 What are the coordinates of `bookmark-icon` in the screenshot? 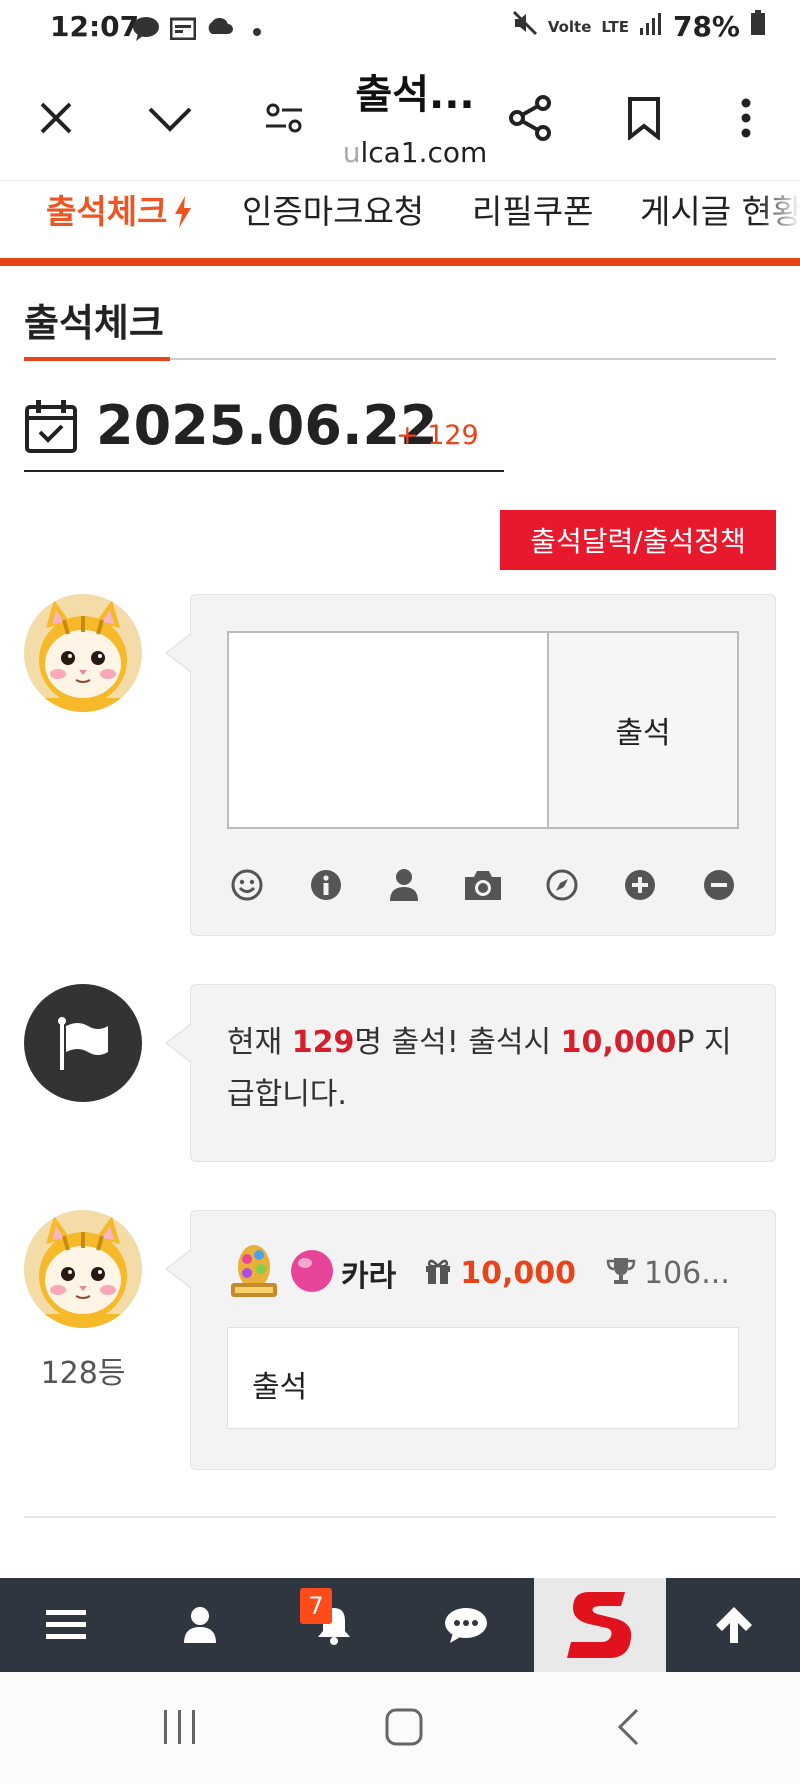 It's located at (644, 118).